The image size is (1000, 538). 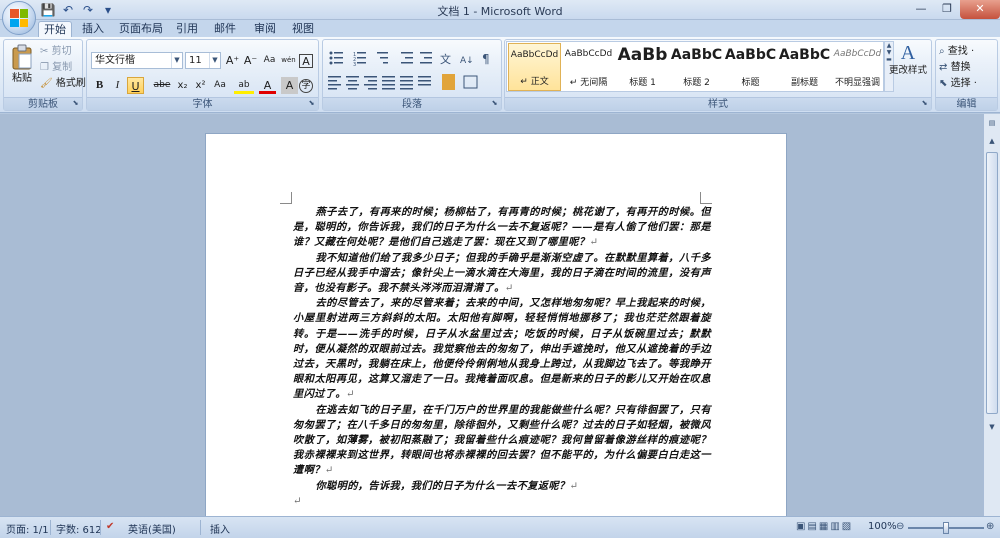 What do you see at coordinates (804, 55) in the screenshot?
I see `style-sample: AaBbC` at bounding box center [804, 55].